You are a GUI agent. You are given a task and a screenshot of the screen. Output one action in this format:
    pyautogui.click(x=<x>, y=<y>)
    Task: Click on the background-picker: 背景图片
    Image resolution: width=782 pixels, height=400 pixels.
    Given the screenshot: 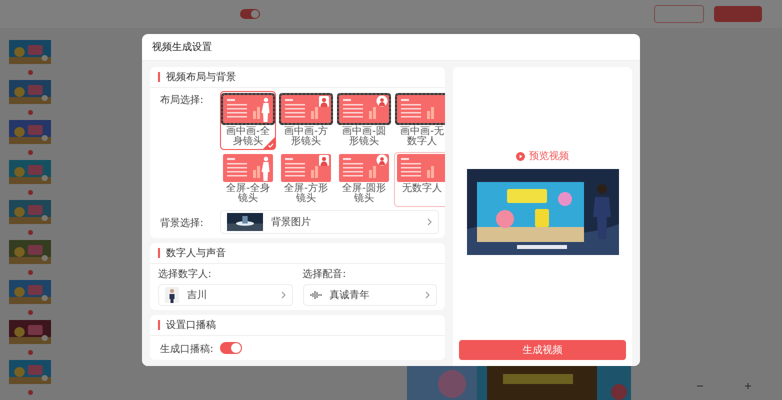 What is the action you would take?
    pyautogui.click(x=330, y=222)
    